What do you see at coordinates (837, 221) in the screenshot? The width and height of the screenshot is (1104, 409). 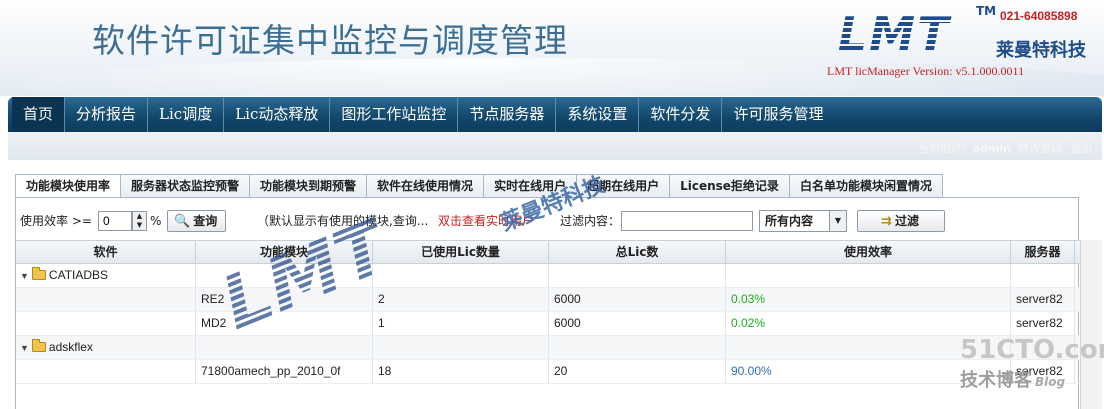 I see `chevron-down-icon: ▼` at bounding box center [837, 221].